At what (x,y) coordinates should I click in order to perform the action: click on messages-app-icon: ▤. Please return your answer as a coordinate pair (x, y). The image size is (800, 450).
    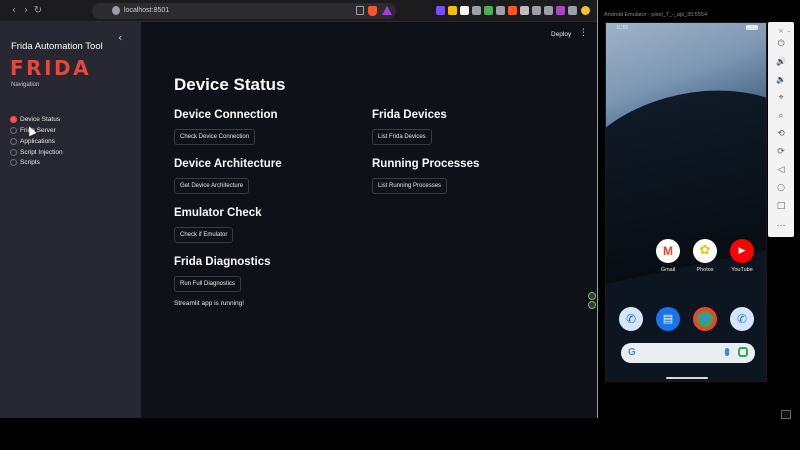
    Looking at the image, I should click on (668, 319).